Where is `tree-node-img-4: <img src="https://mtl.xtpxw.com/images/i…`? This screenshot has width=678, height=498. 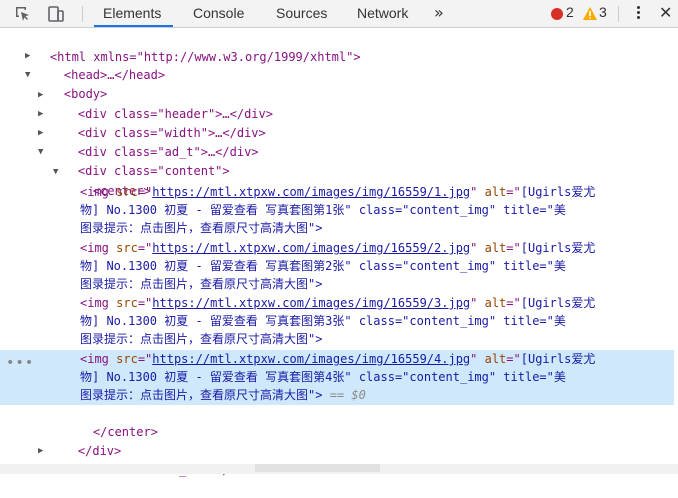 tree-node-img-4: <img src="https://mtl.xtpxw.com/images/i… is located at coordinates (337, 359).